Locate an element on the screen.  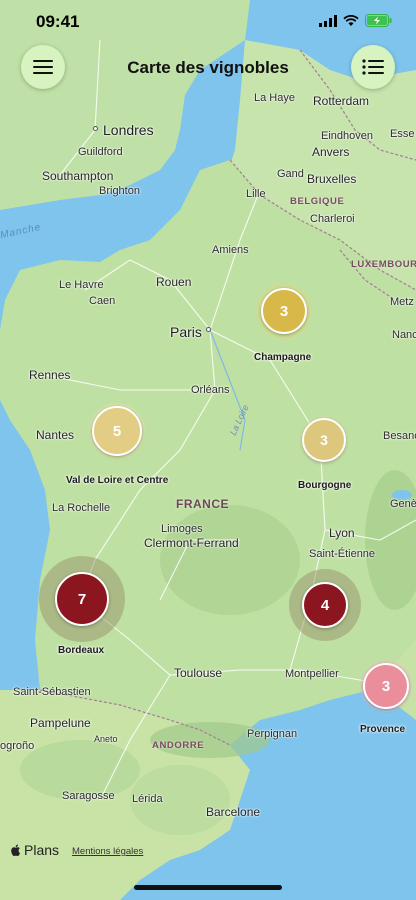
map-city-label: Lyon is located at coordinates (342, 533).